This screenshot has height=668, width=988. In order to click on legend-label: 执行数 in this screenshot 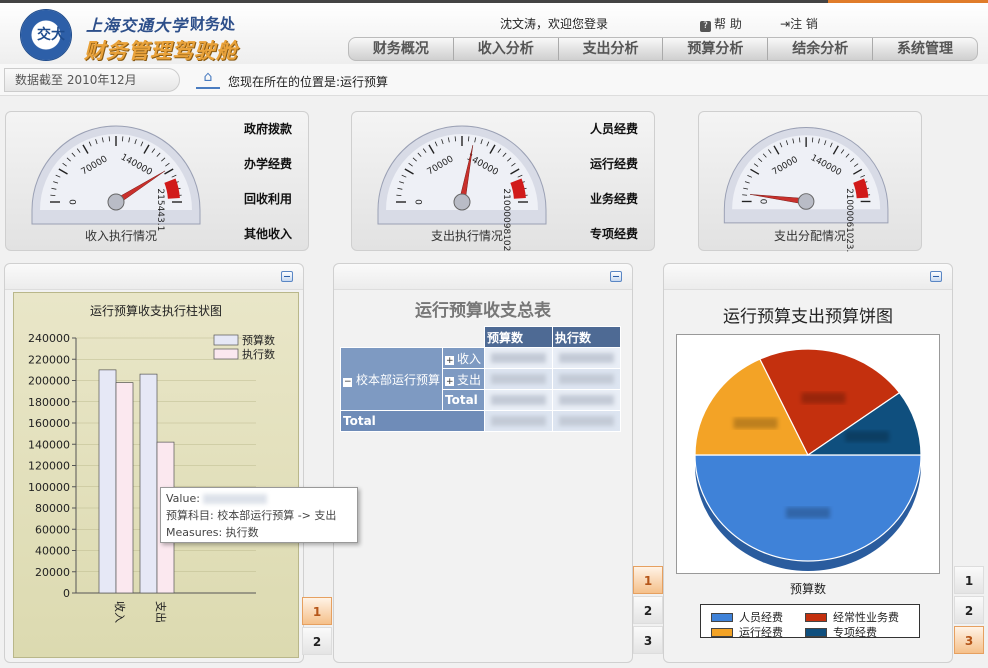, I will do `click(258, 354)`.